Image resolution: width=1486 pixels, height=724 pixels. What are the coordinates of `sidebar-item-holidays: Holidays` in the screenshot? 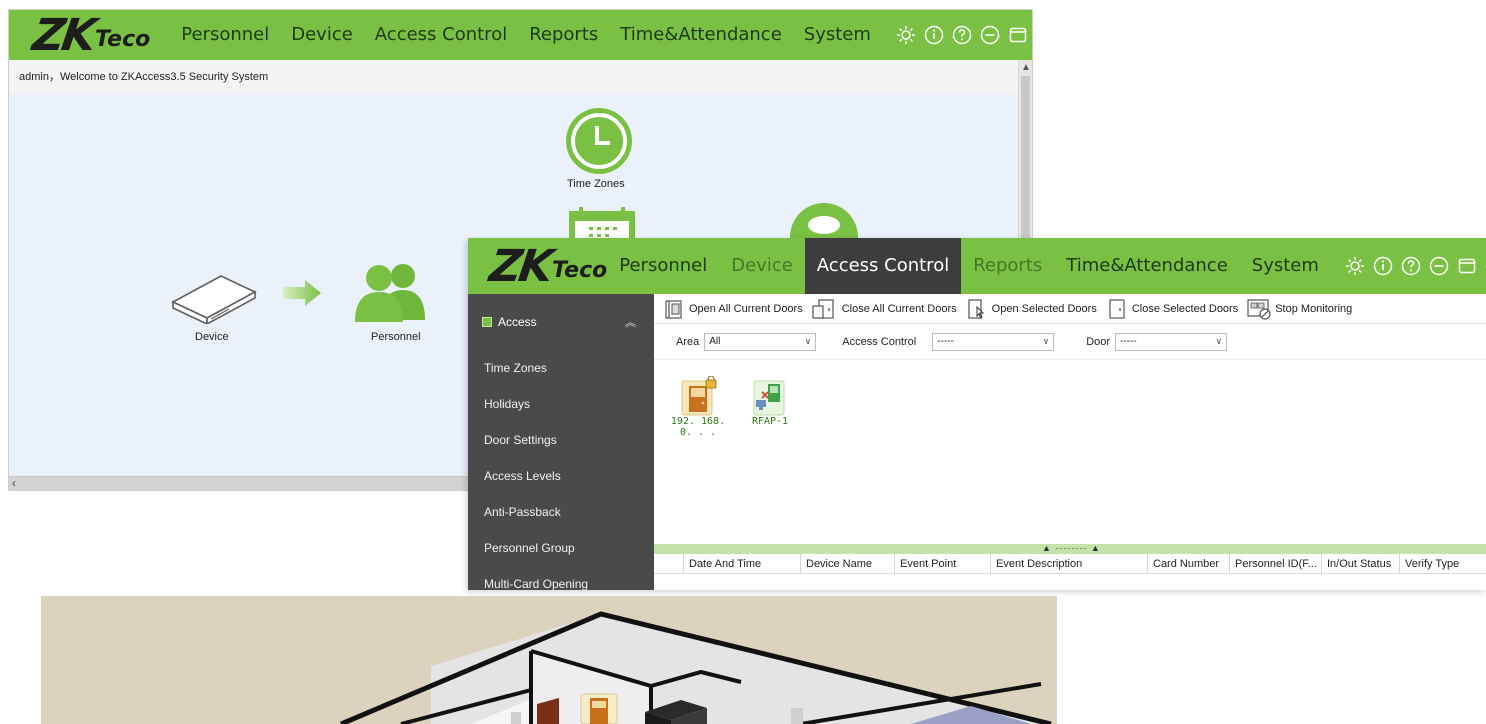 It's located at (561, 404).